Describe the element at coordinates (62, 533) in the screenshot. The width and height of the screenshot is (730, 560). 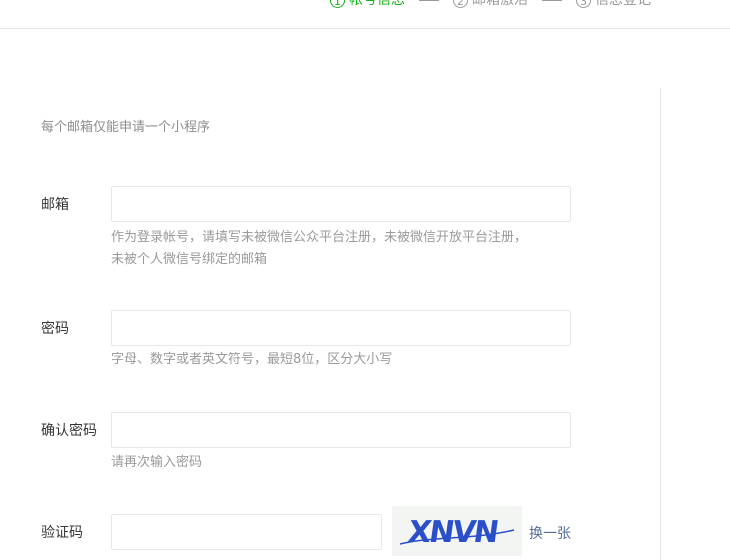
I see `captcha-label: 验证码` at that location.